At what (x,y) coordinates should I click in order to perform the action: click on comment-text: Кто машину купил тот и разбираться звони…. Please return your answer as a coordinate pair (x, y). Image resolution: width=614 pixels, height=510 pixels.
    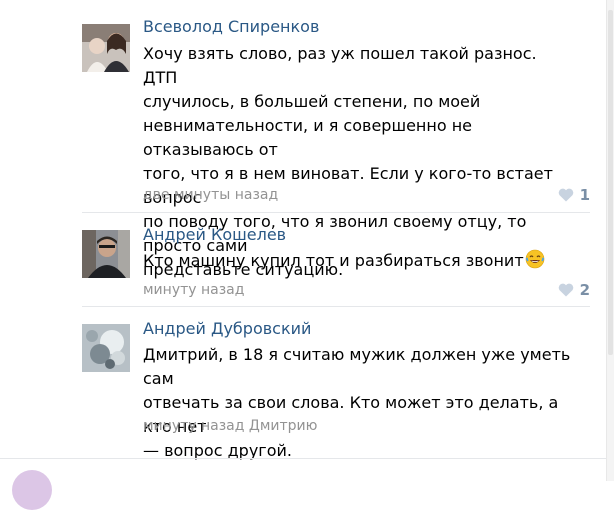
    Looking at the image, I should click on (357, 261).